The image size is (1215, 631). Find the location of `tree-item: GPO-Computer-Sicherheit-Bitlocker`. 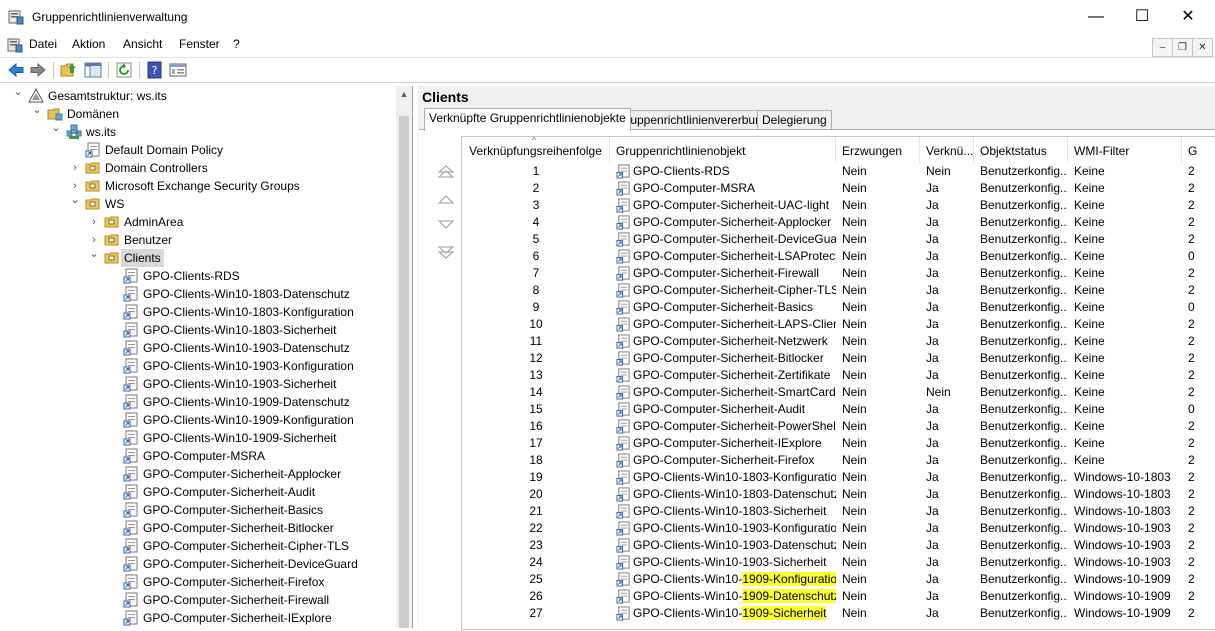

tree-item: GPO-Computer-Sicherheit-Bitlocker is located at coordinates (197, 528).